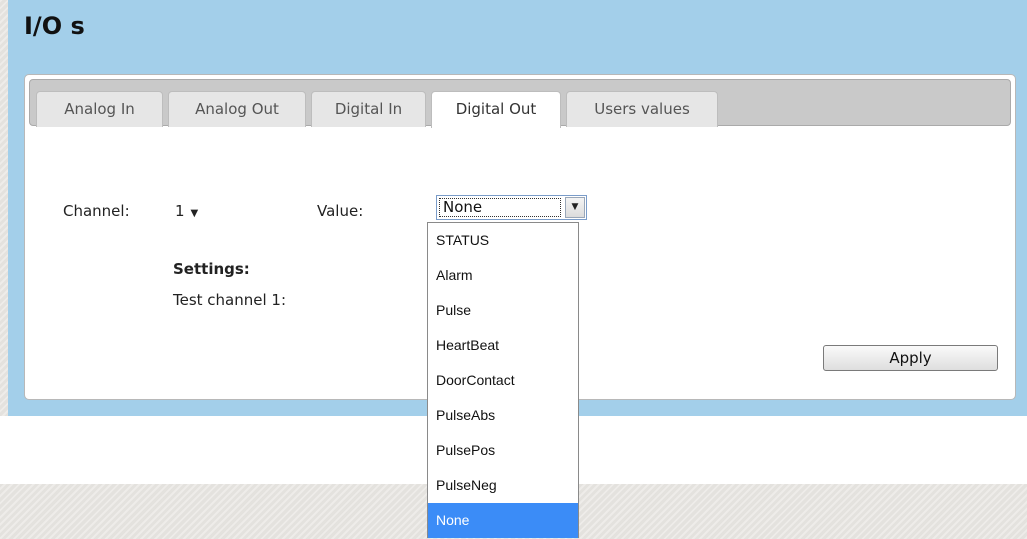 This screenshot has height=539, width=1027. I want to click on tab-users-values: Users values, so click(642, 109).